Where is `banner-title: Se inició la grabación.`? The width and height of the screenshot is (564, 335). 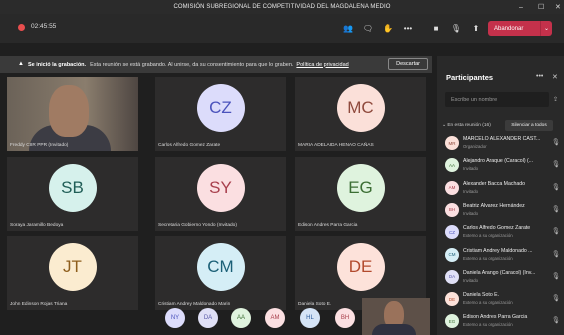 banner-title: Se inició la grabación. is located at coordinates (57, 64).